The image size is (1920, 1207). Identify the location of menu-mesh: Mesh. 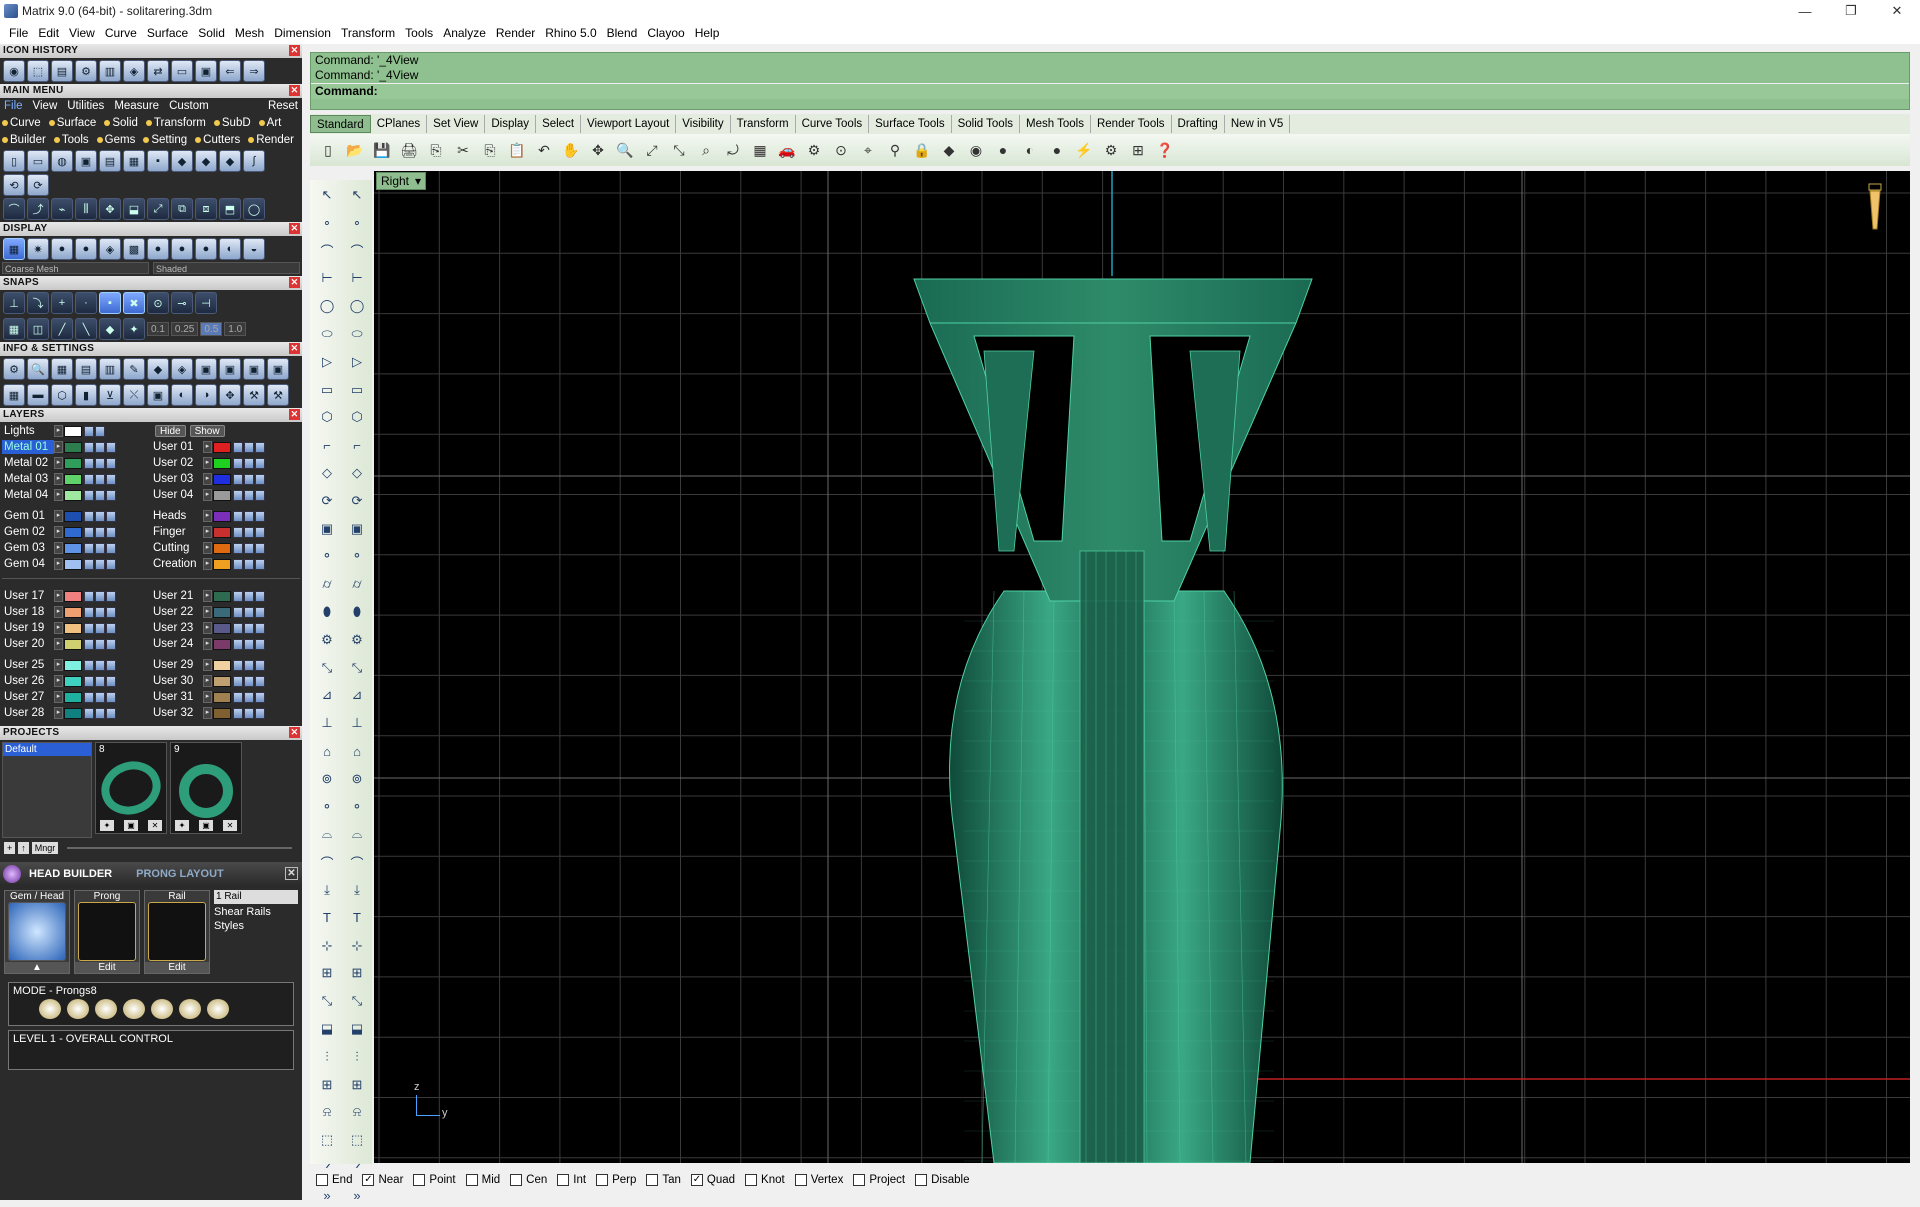
(249, 33).